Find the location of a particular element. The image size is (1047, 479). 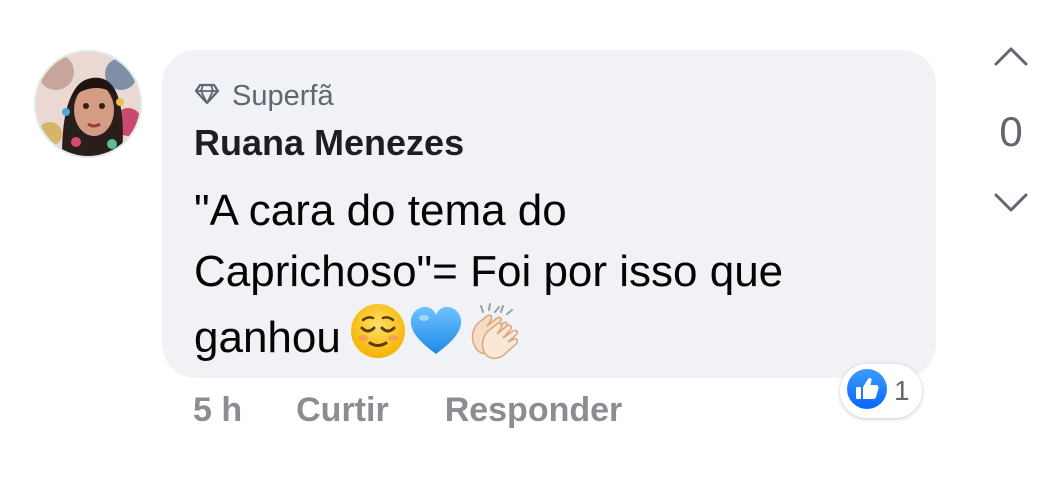

comment-line: Caprichoso"= Foi por isso que is located at coordinates (489, 271).